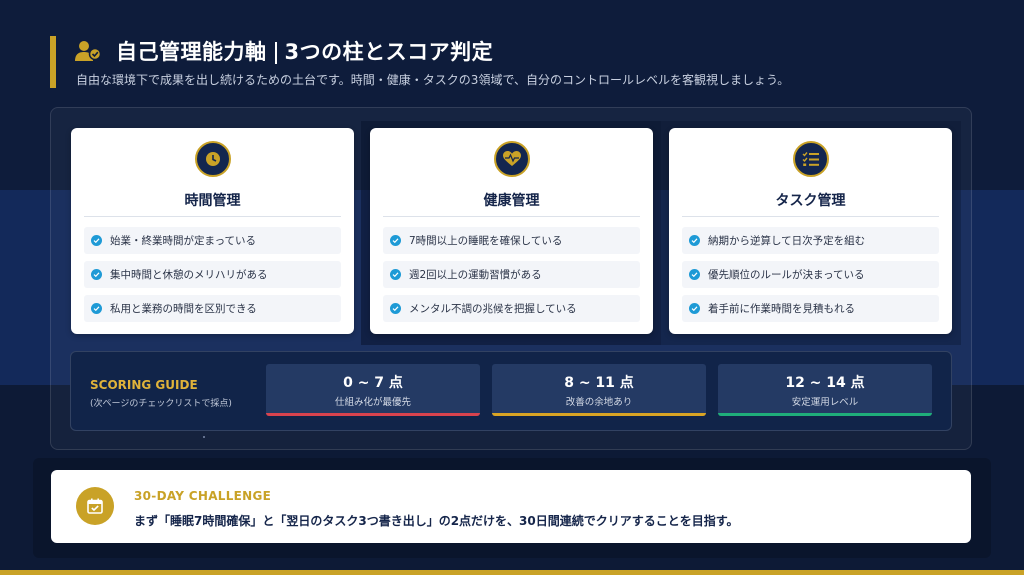 This screenshot has width=1024, height=575. What do you see at coordinates (183, 309) in the screenshot?
I see `check-item-label: 私用と業務の時間を区別できる` at bounding box center [183, 309].